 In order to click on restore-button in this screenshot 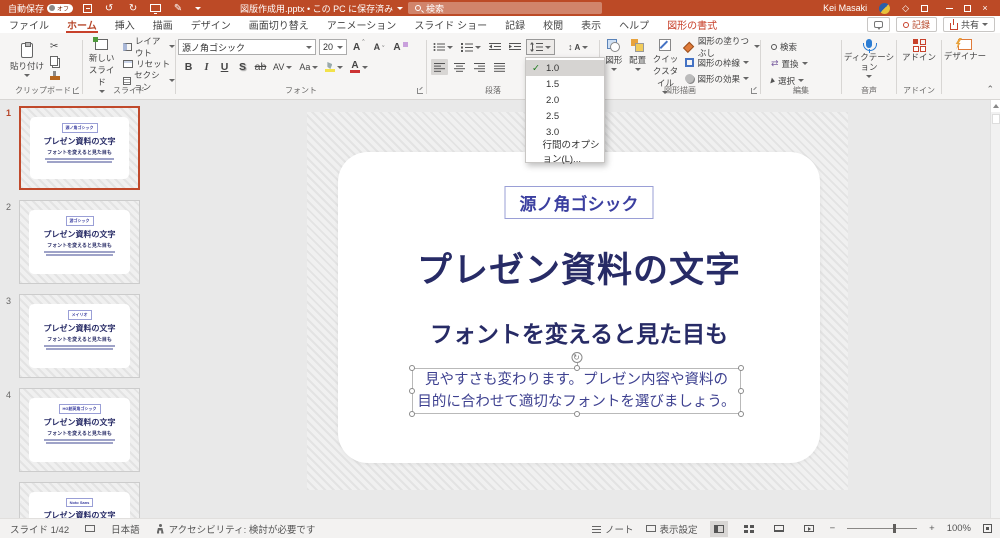, I will do `click(967, 8)`.